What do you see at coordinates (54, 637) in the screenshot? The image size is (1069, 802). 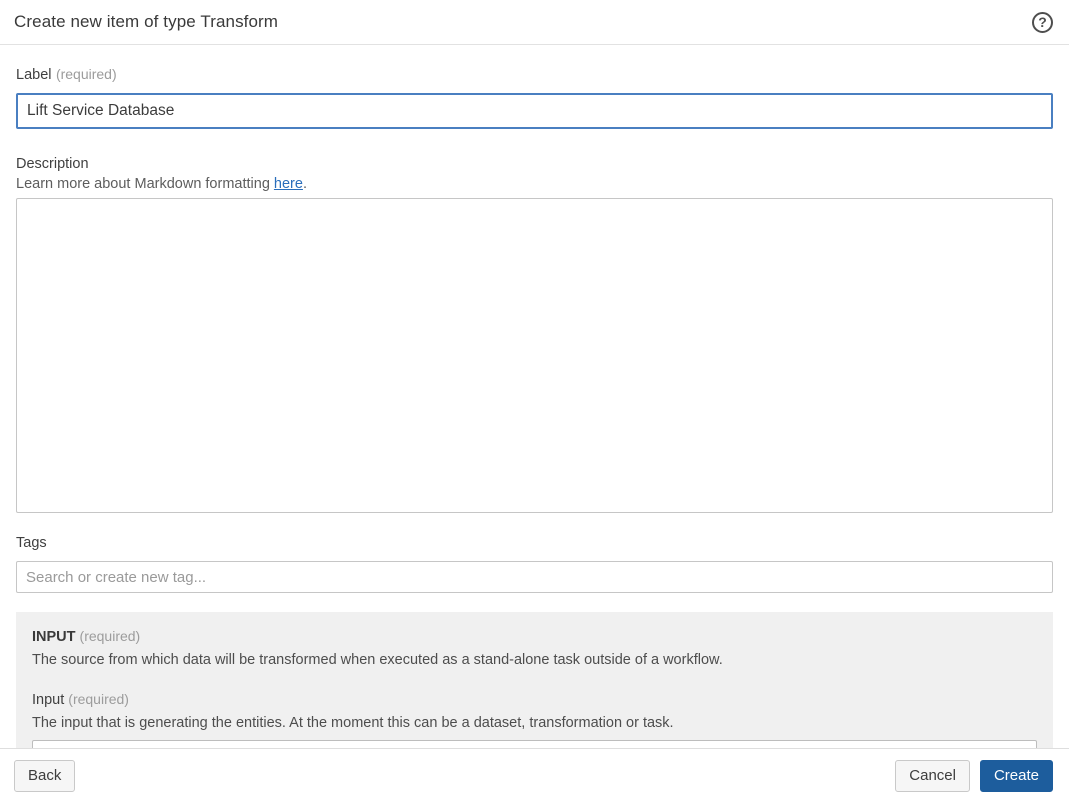 I see `input-section-heading: INPUT` at bounding box center [54, 637].